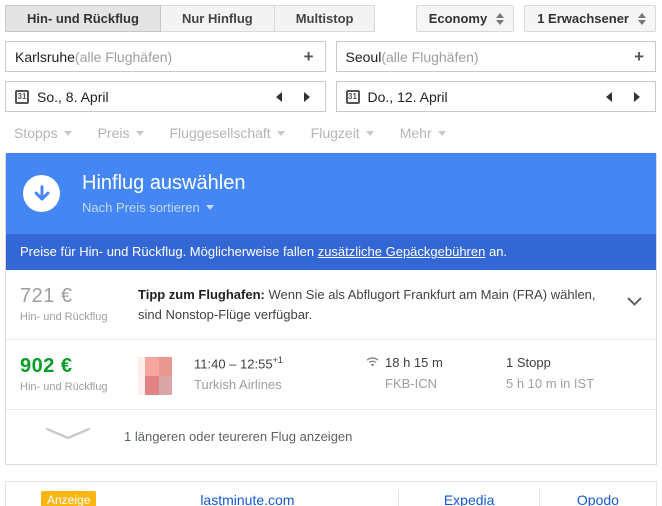 The image size is (662, 506). I want to click on tip-price: 721 €, so click(46, 296).